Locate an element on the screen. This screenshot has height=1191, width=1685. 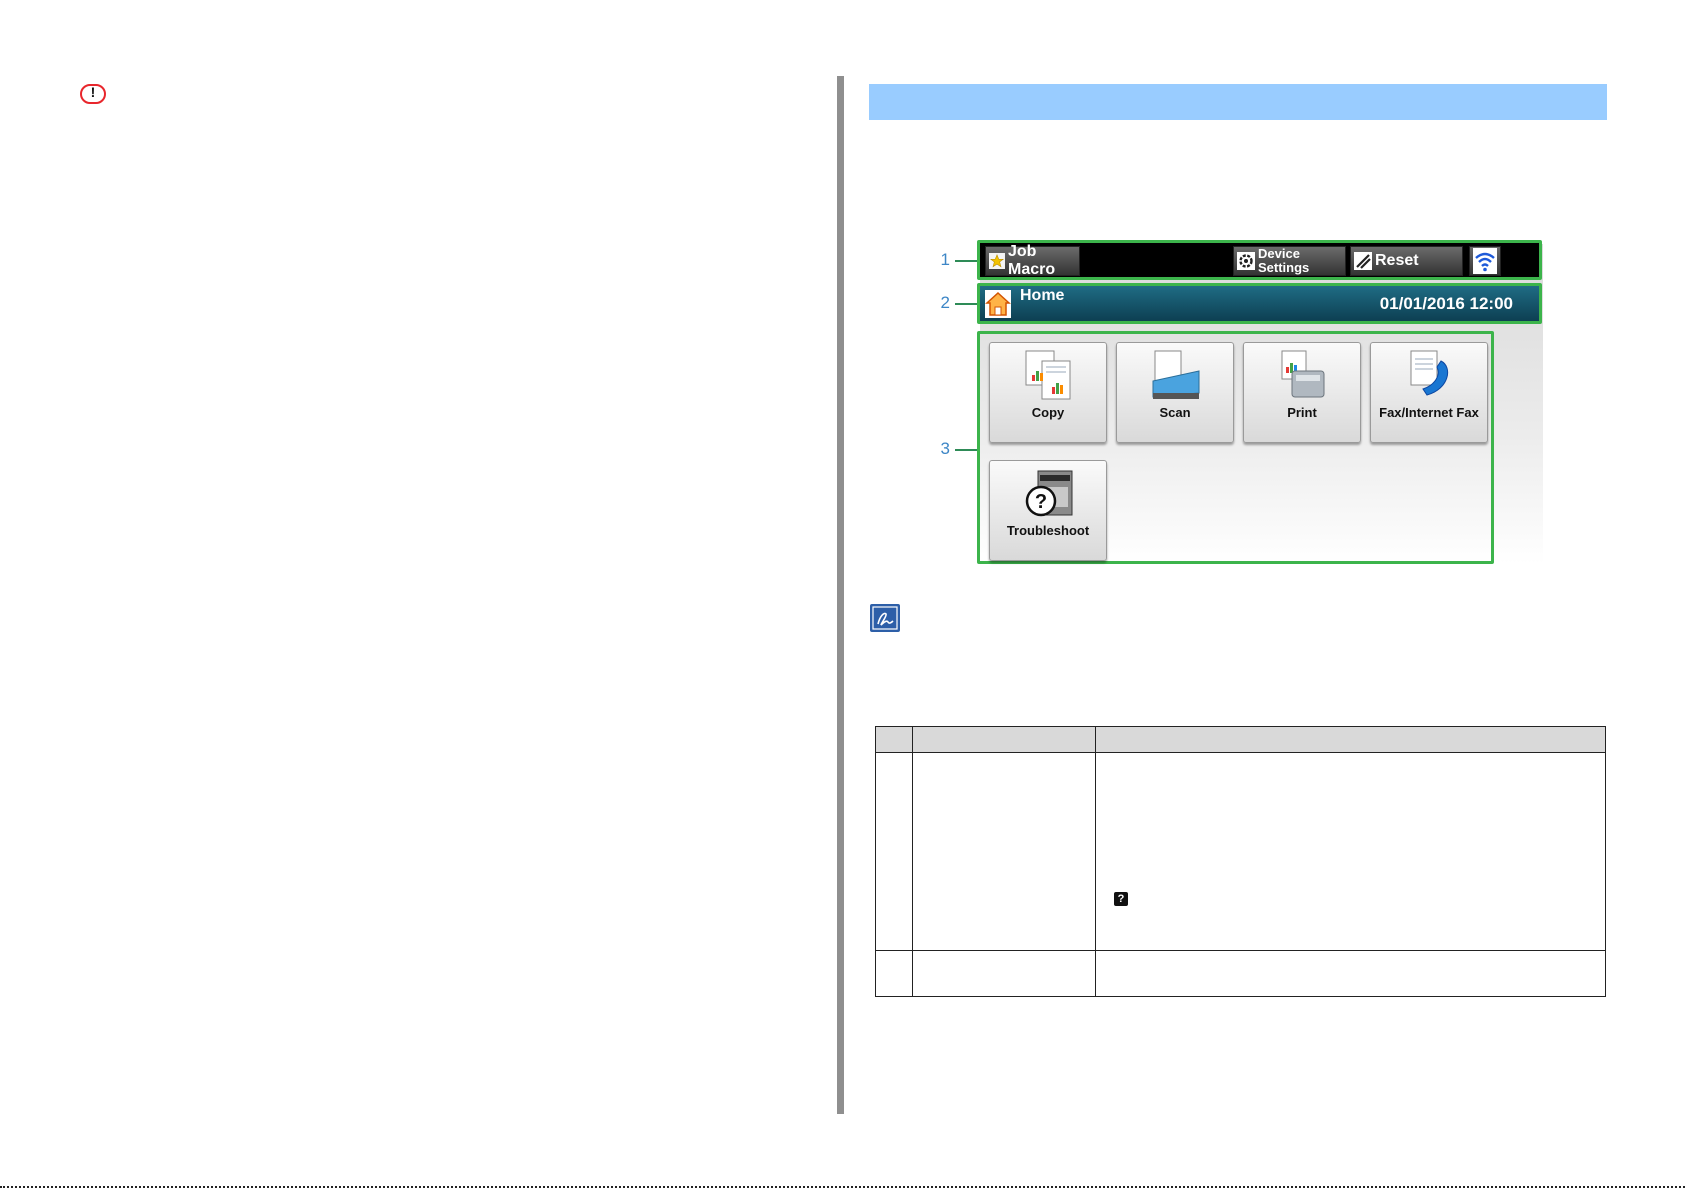
row1-cell-item is located at coordinates (1004, 851).